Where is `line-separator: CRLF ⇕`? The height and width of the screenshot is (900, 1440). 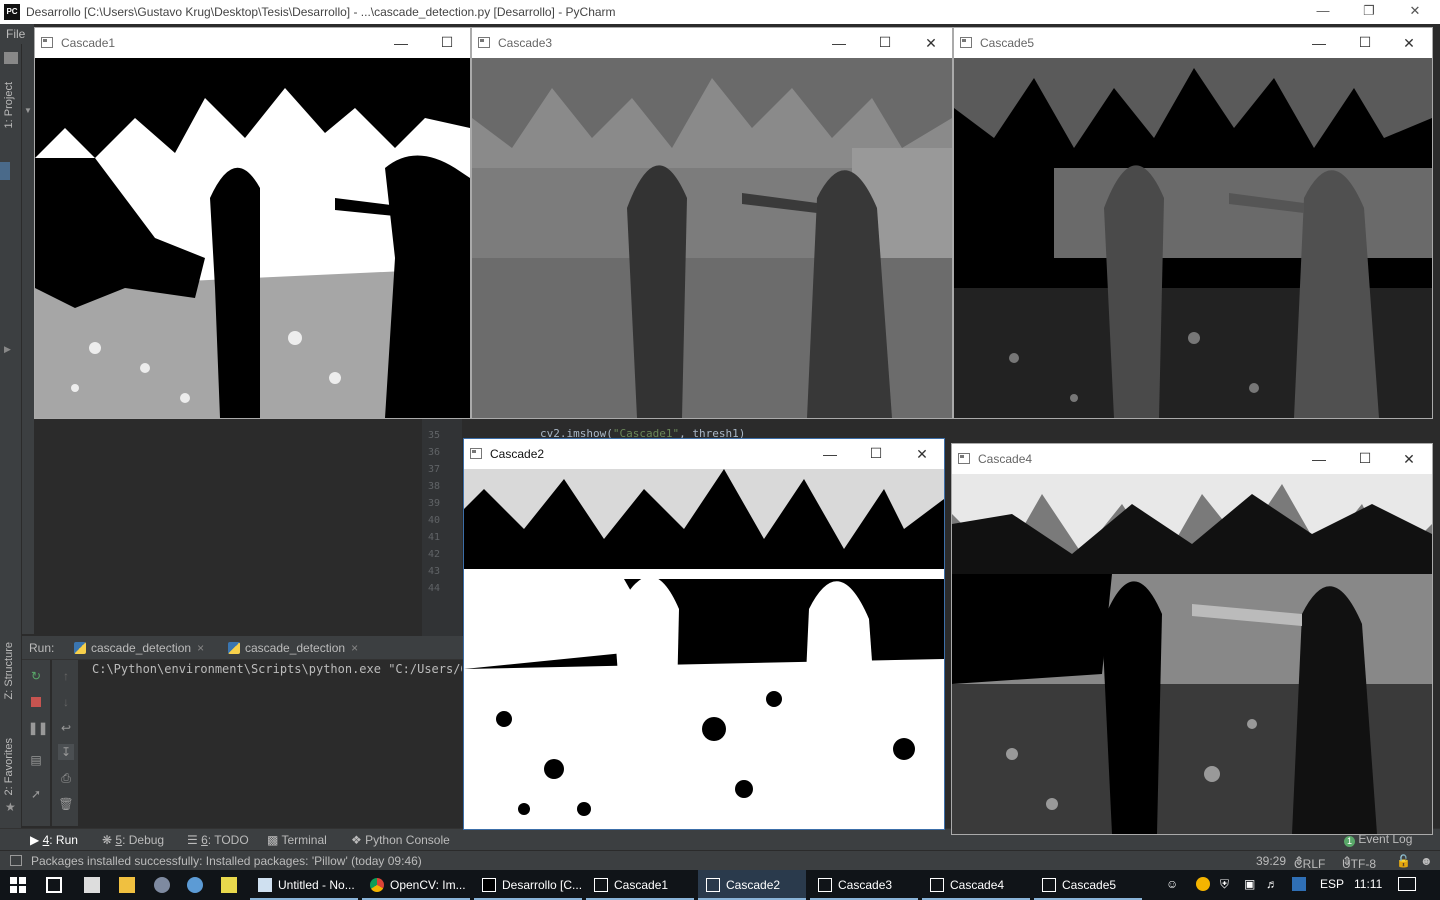 line-separator: CRLF ⇕ is located at coordinates (1309, 862).